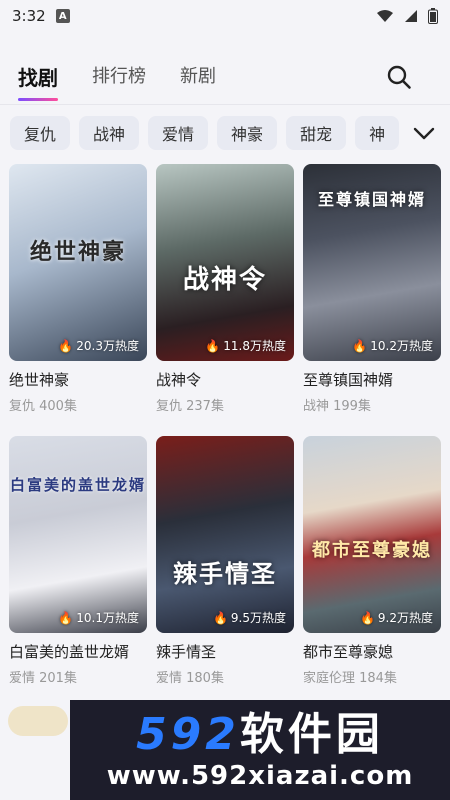 The image size is (450, 800). I want to click on genre-chip-row: 复仇 战神 爱情 神豪 甜宠 神, so click(210, 133).